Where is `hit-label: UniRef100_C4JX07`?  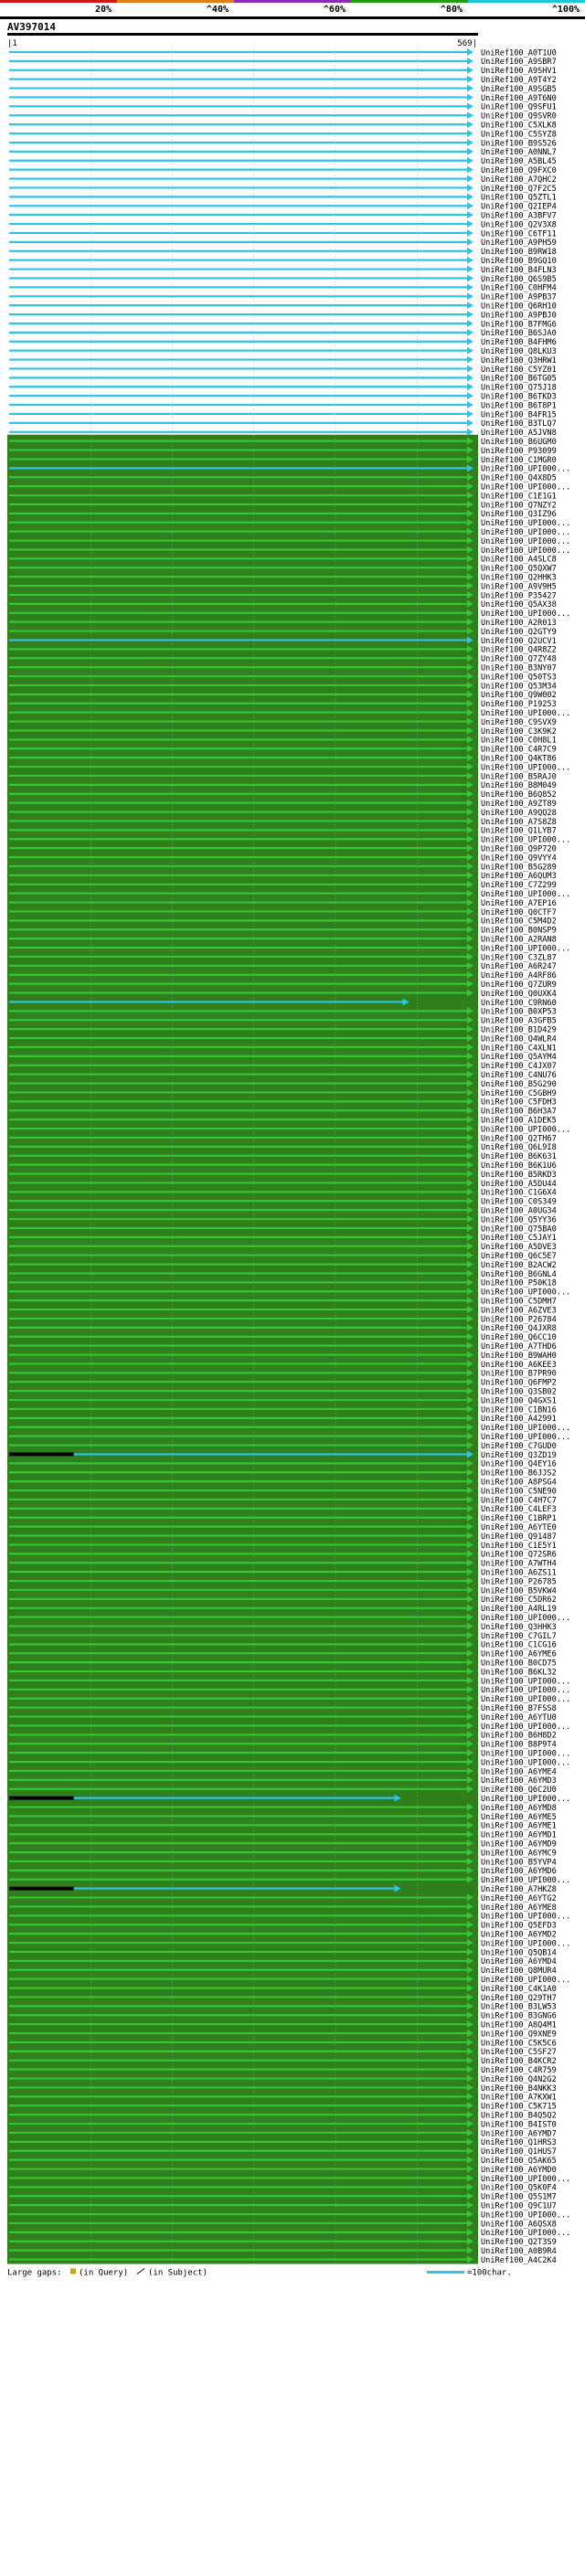
hit-label: UniRef100_C4JX07 is located at coordinates (519, 1066).